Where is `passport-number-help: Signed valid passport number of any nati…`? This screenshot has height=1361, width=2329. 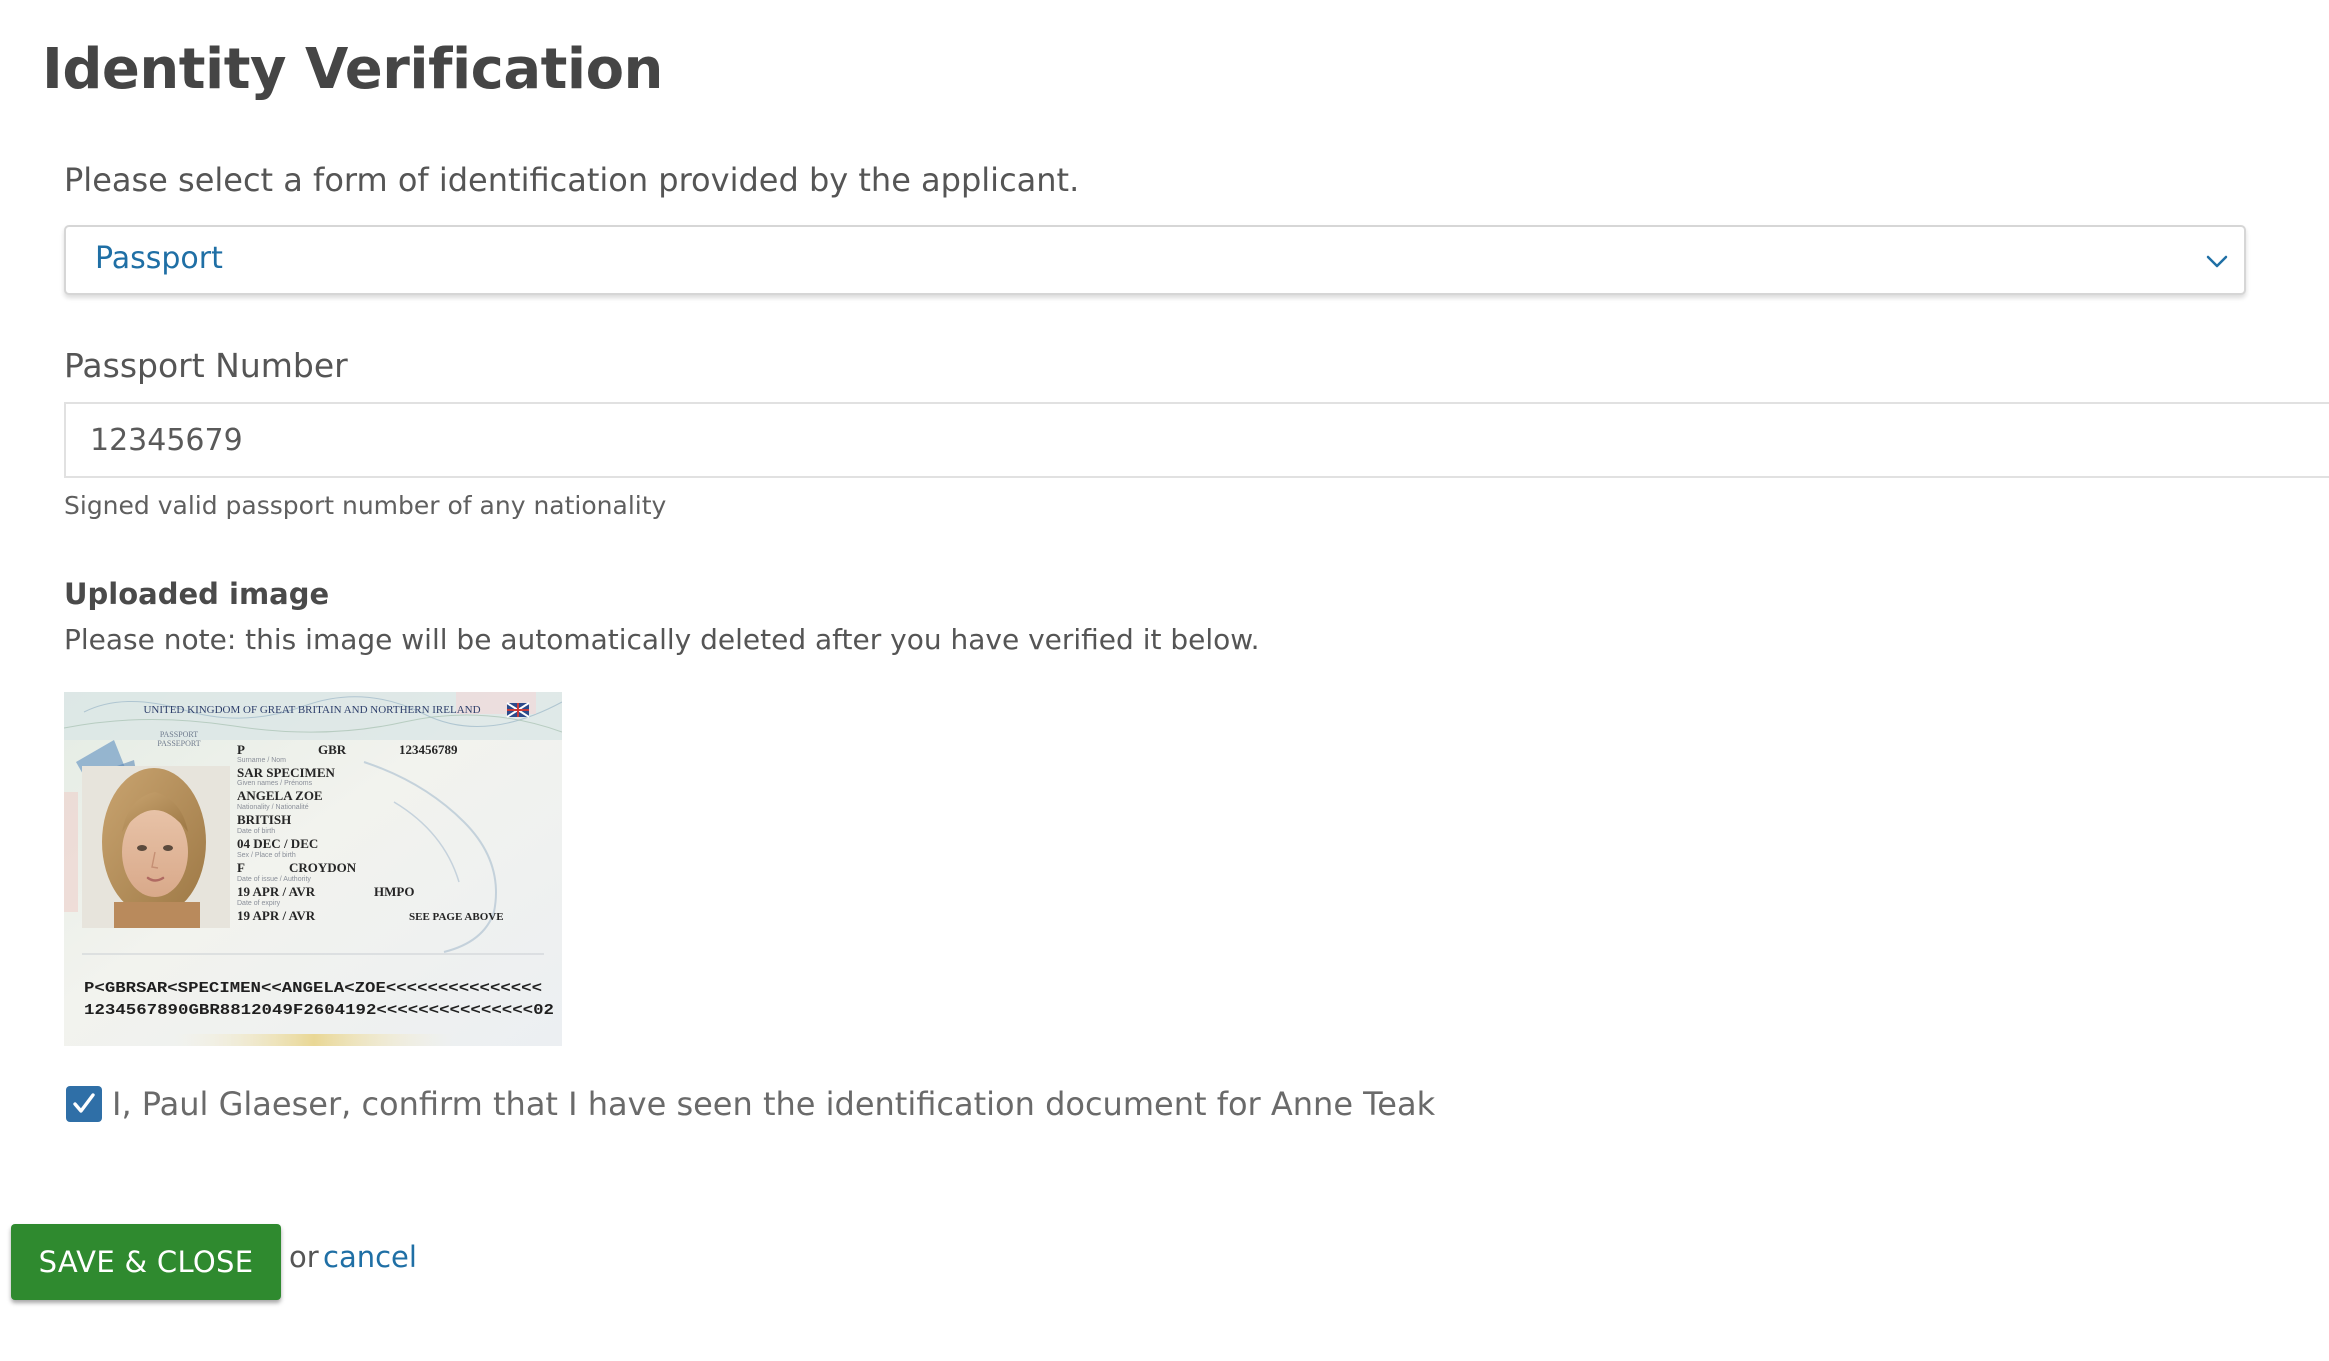 passport-number-help: Signed valid passport number of any nati… is located at coordinates (365, 505).